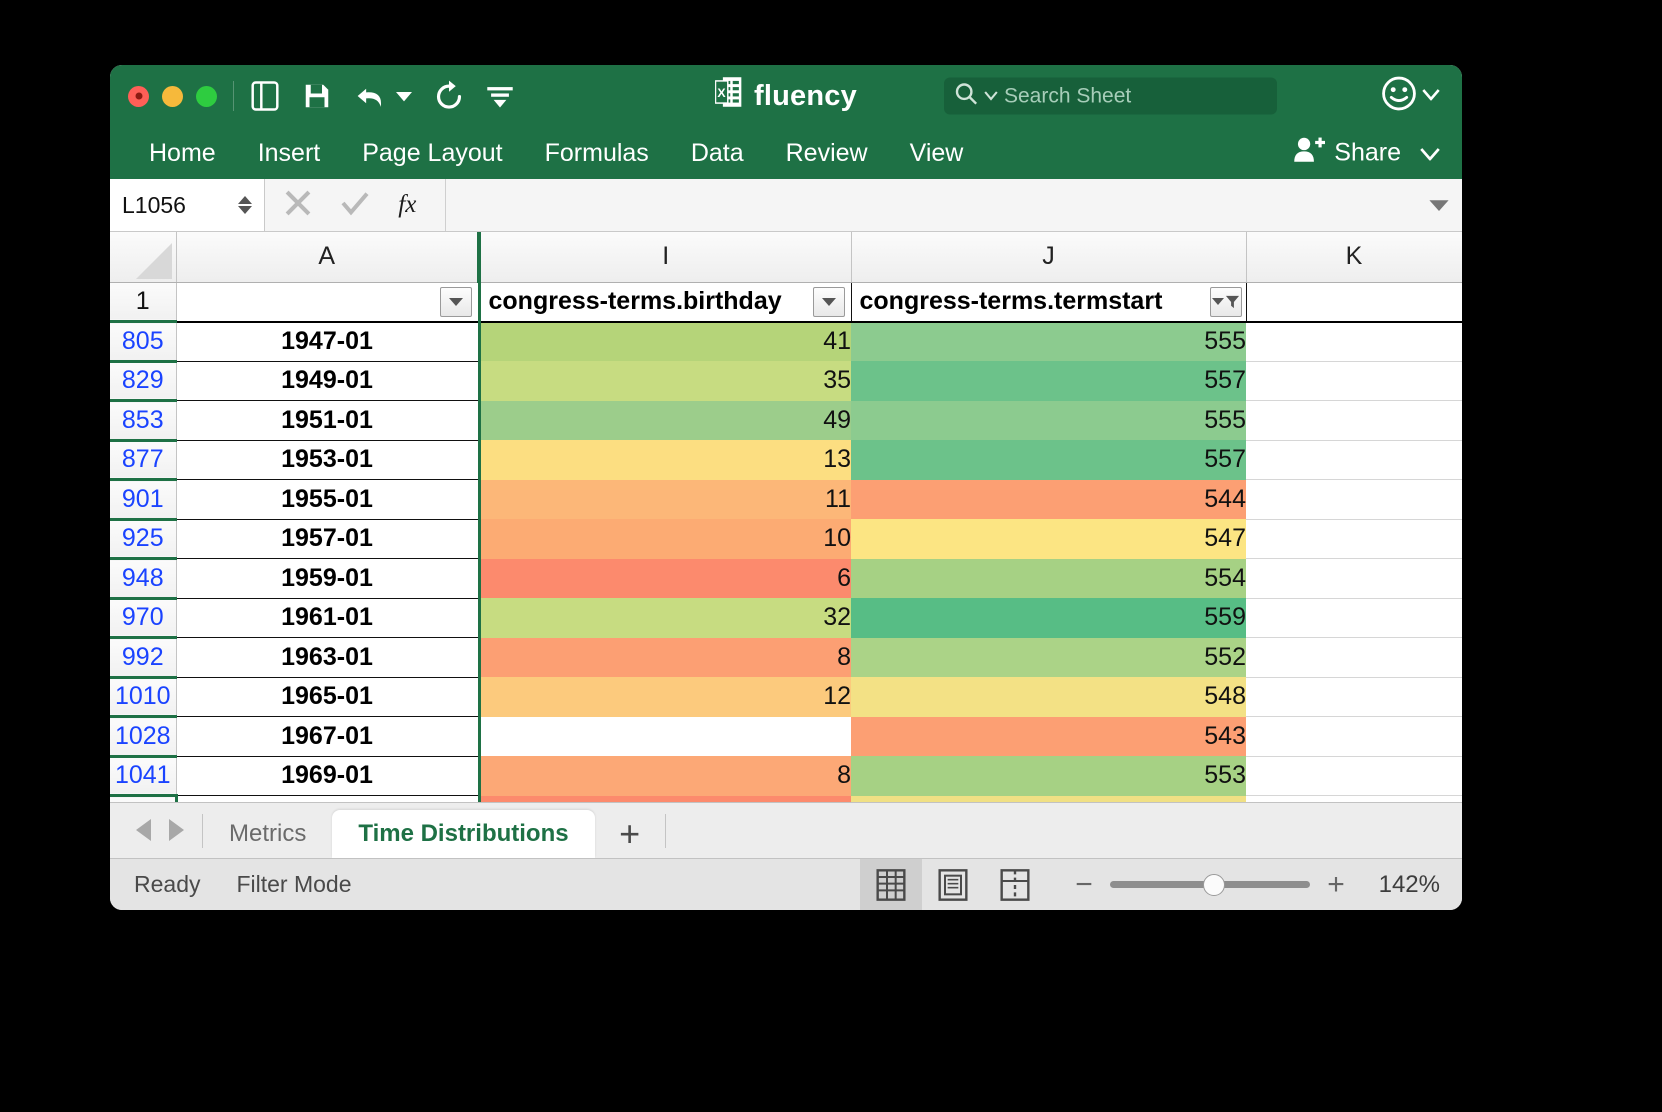 The width and height of the screenshot is (1662, 1112). What do you see at coordinates (1048, 420) in the screenshot?
I see `cell-J853: 555` at bounding box center [1048, 420].